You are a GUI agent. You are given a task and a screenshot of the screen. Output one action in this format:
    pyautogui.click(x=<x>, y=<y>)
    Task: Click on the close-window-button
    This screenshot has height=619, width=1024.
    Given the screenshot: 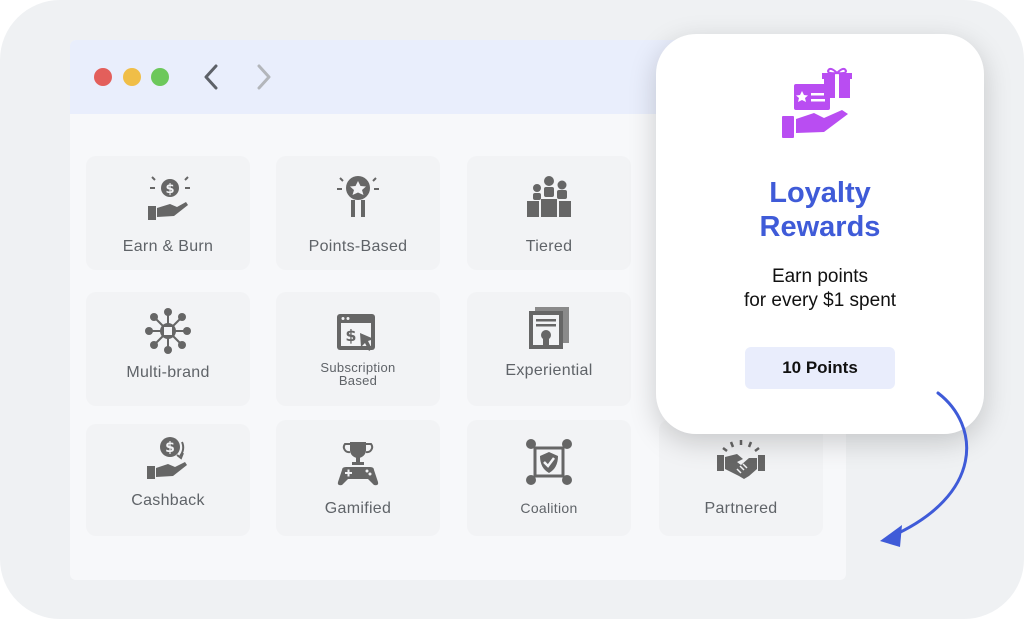 What is the action you would take?
    pyautogui.click(x=103, y=77)
    